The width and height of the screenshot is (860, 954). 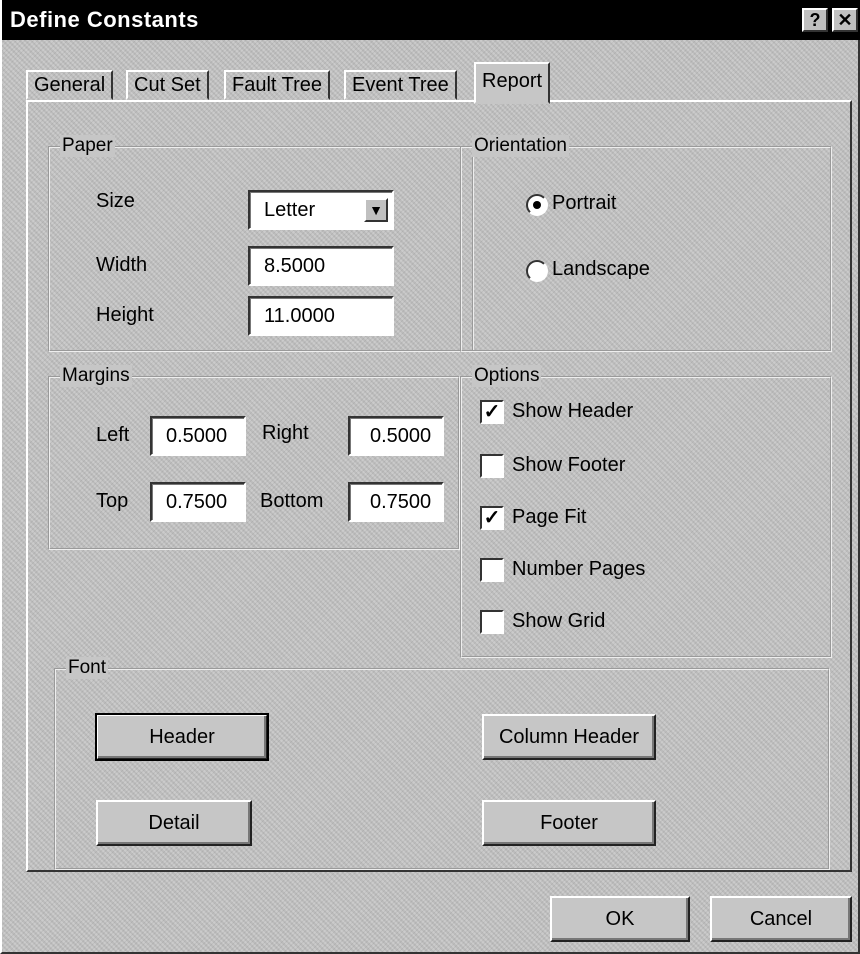 I want to click on margin-top-label: Top, so click(x=112, y=501).